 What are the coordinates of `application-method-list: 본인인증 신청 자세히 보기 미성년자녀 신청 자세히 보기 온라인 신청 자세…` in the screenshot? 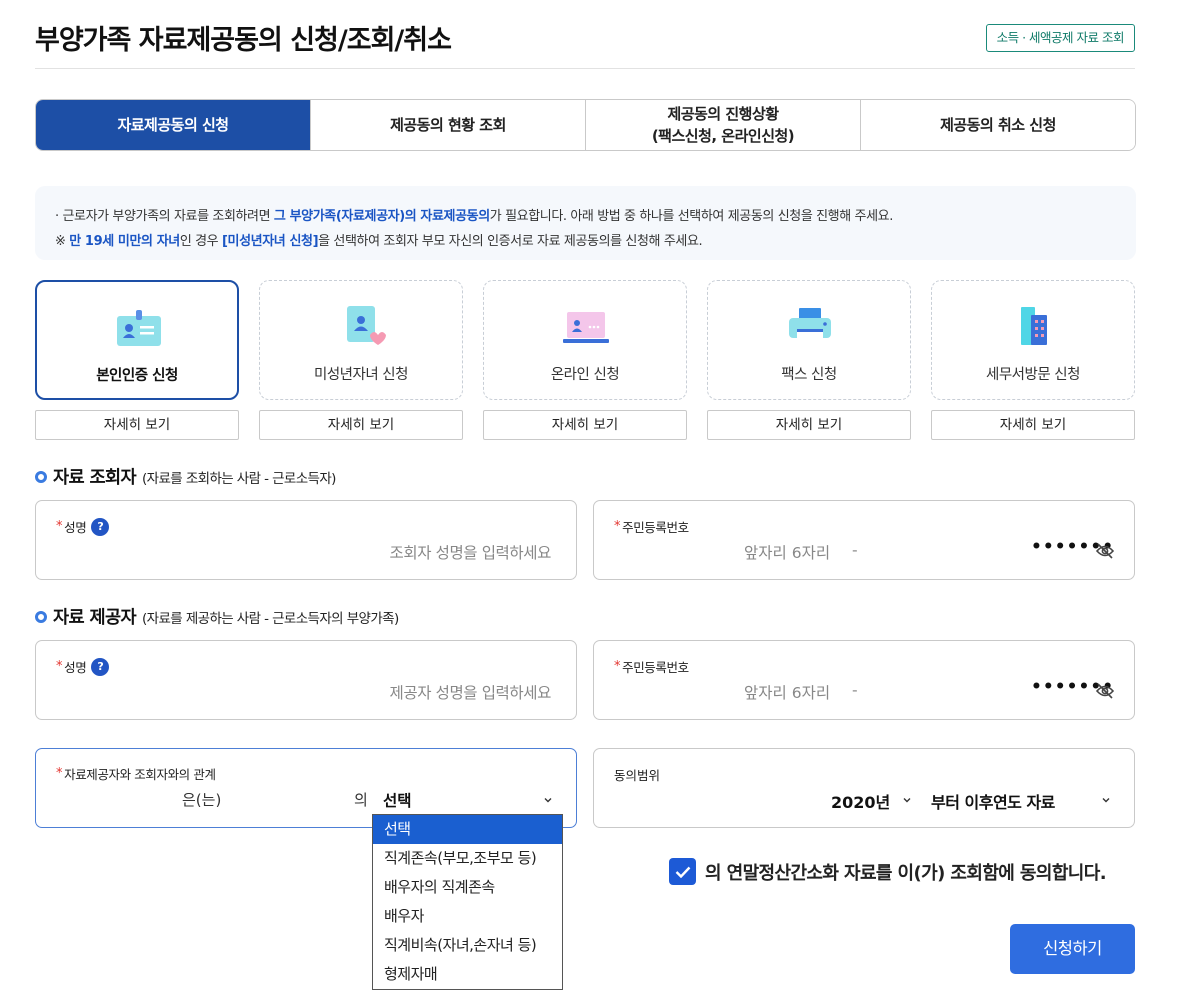 It's located at (585, 360).